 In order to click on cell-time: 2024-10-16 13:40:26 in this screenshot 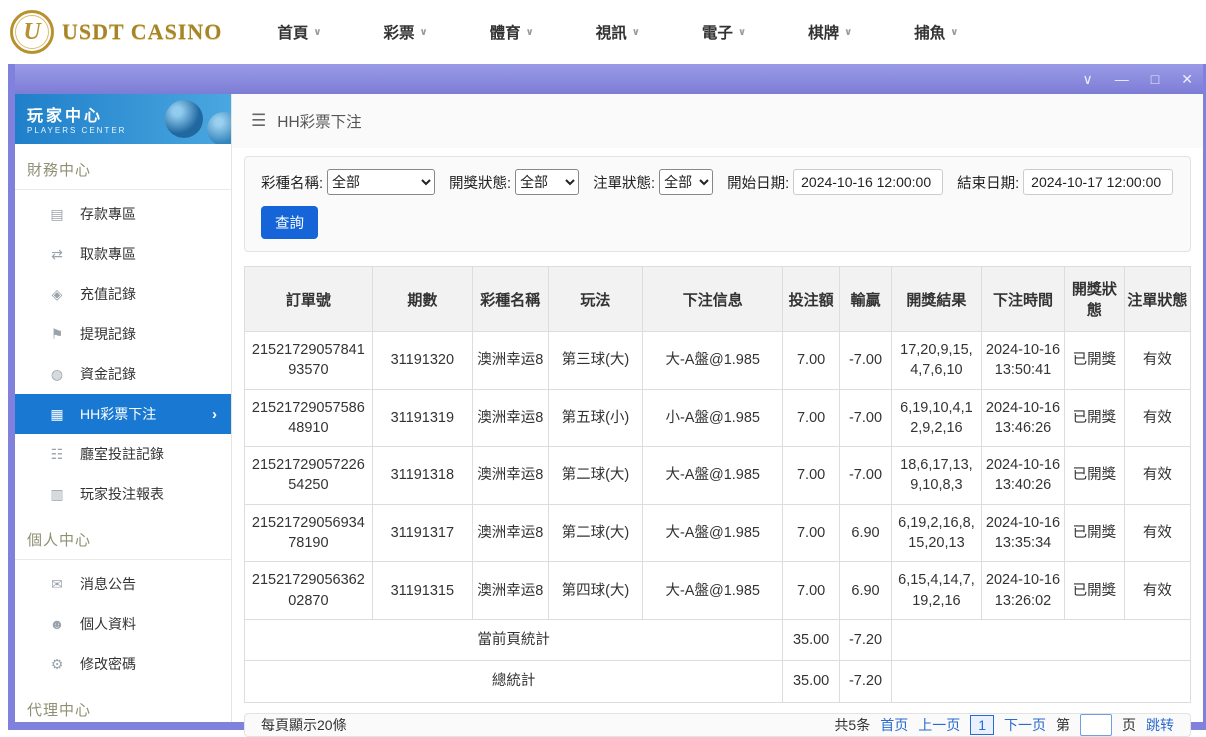, I will do `click(1022, 476)`.